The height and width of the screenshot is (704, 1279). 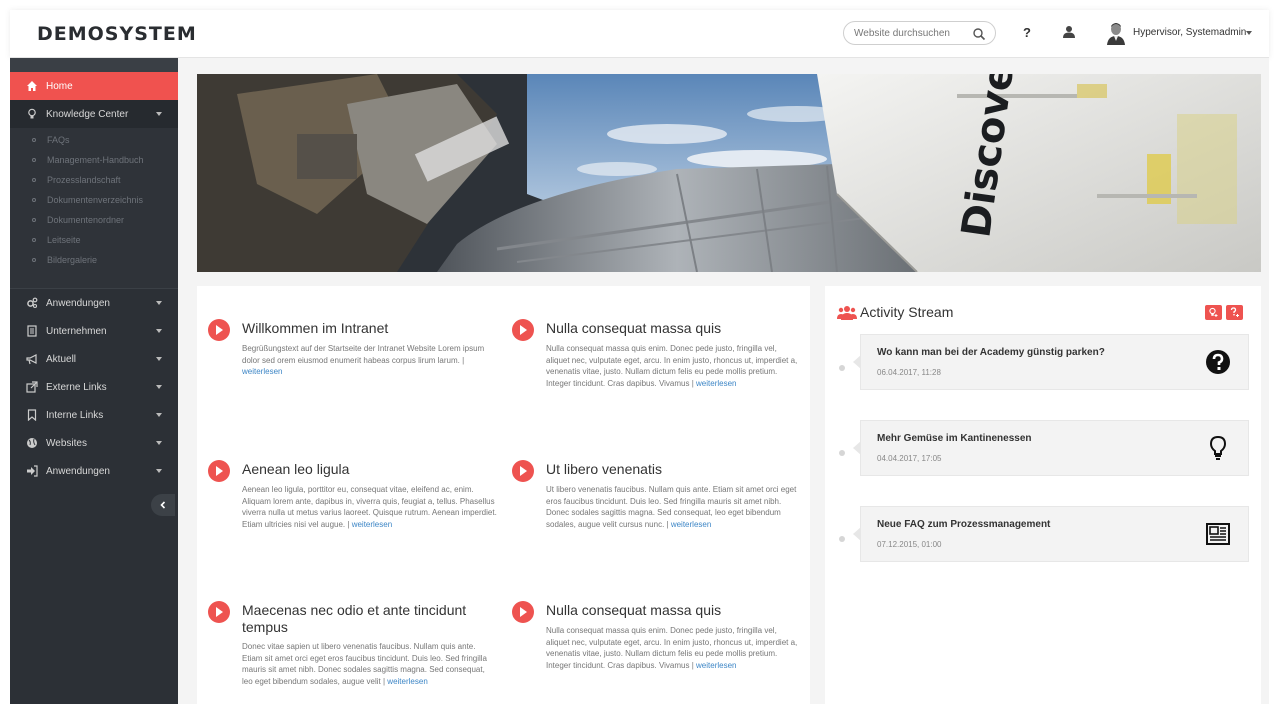 I want to click on activity-item-date: 06.04.2017, 11:28, so click(x=909, y=372).